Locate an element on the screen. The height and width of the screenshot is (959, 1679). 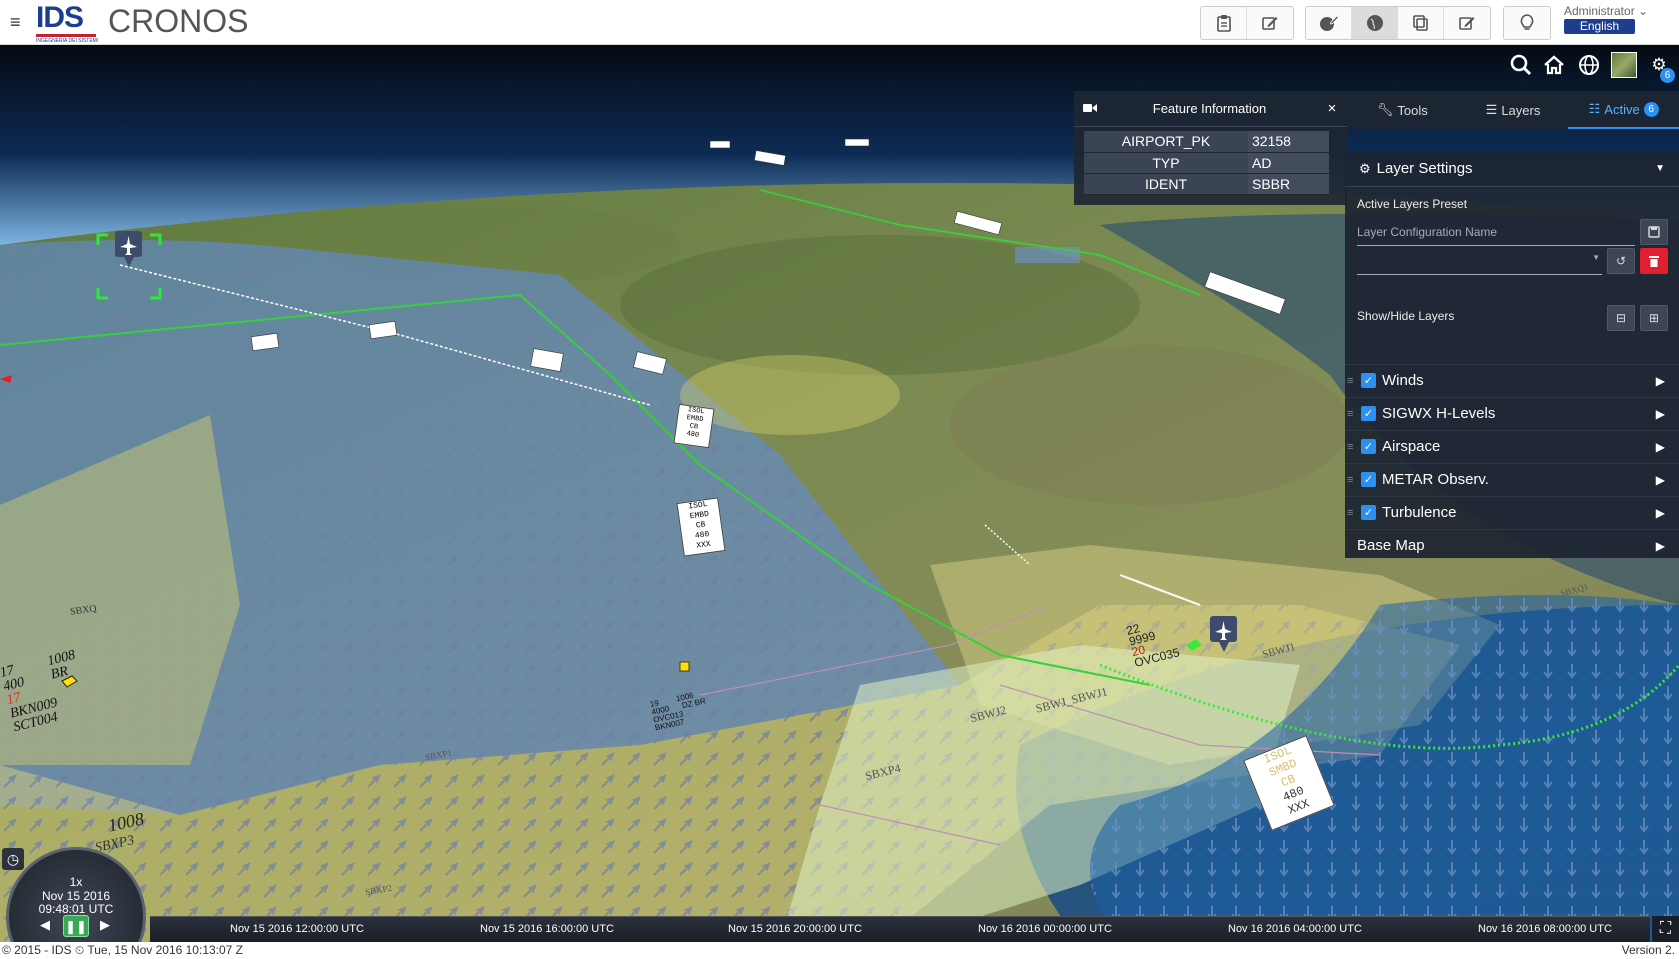
expand-all-icon: ⊞ is located at coordinates (1654, 318).